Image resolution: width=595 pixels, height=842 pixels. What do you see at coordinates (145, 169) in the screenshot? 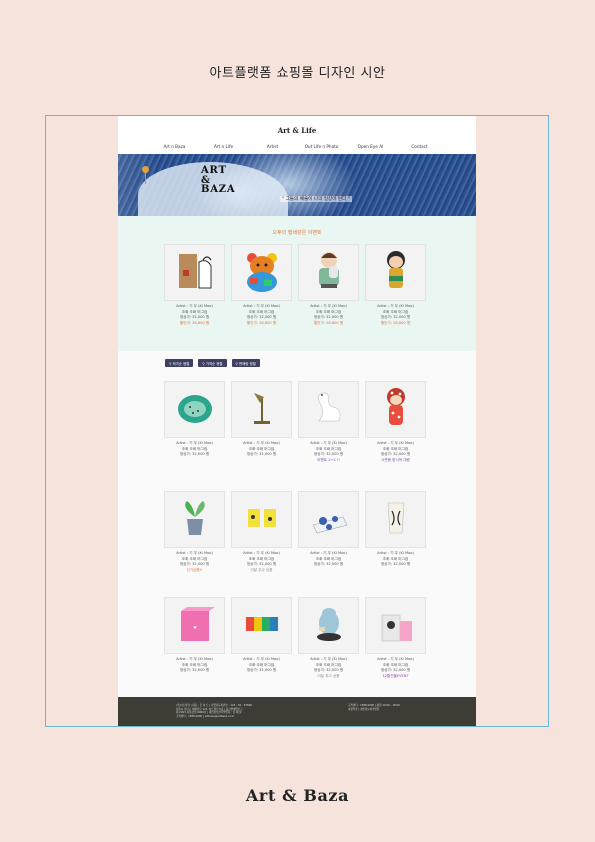
I see `flower-icon` at bounding box center [145, 169].